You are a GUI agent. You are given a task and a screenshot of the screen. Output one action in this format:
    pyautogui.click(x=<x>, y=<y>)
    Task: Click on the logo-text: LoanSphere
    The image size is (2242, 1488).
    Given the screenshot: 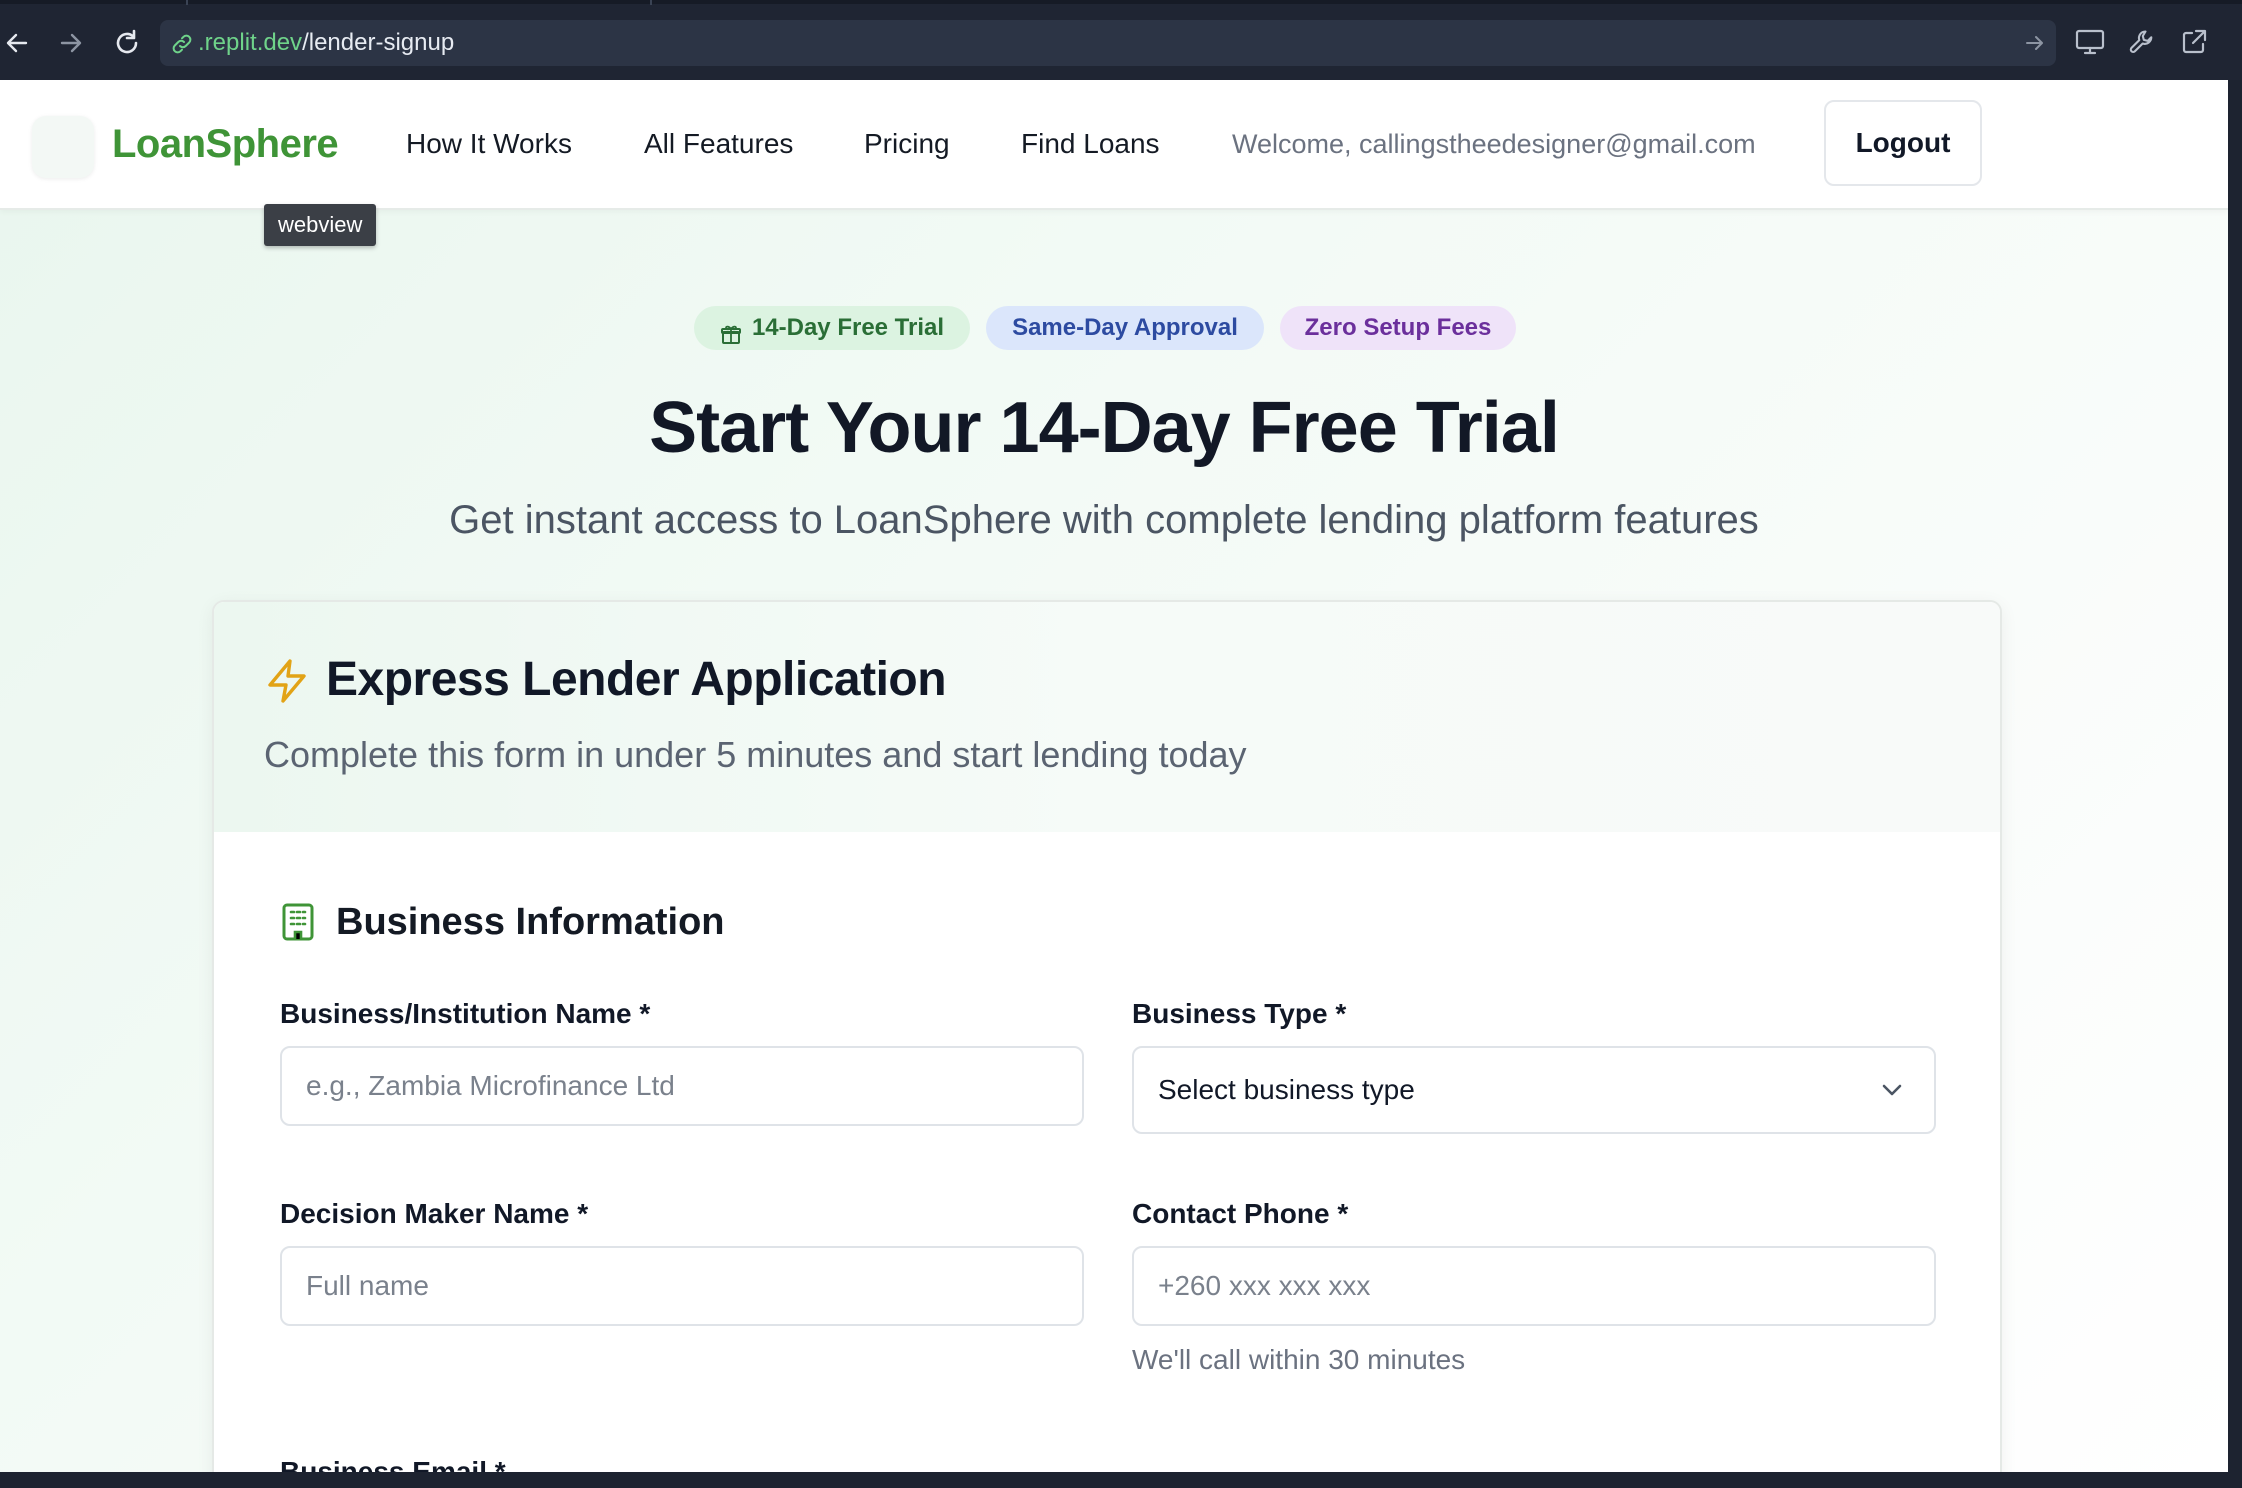 What is the action you would take?
    pyautogui.click(x=225, y=144)
    